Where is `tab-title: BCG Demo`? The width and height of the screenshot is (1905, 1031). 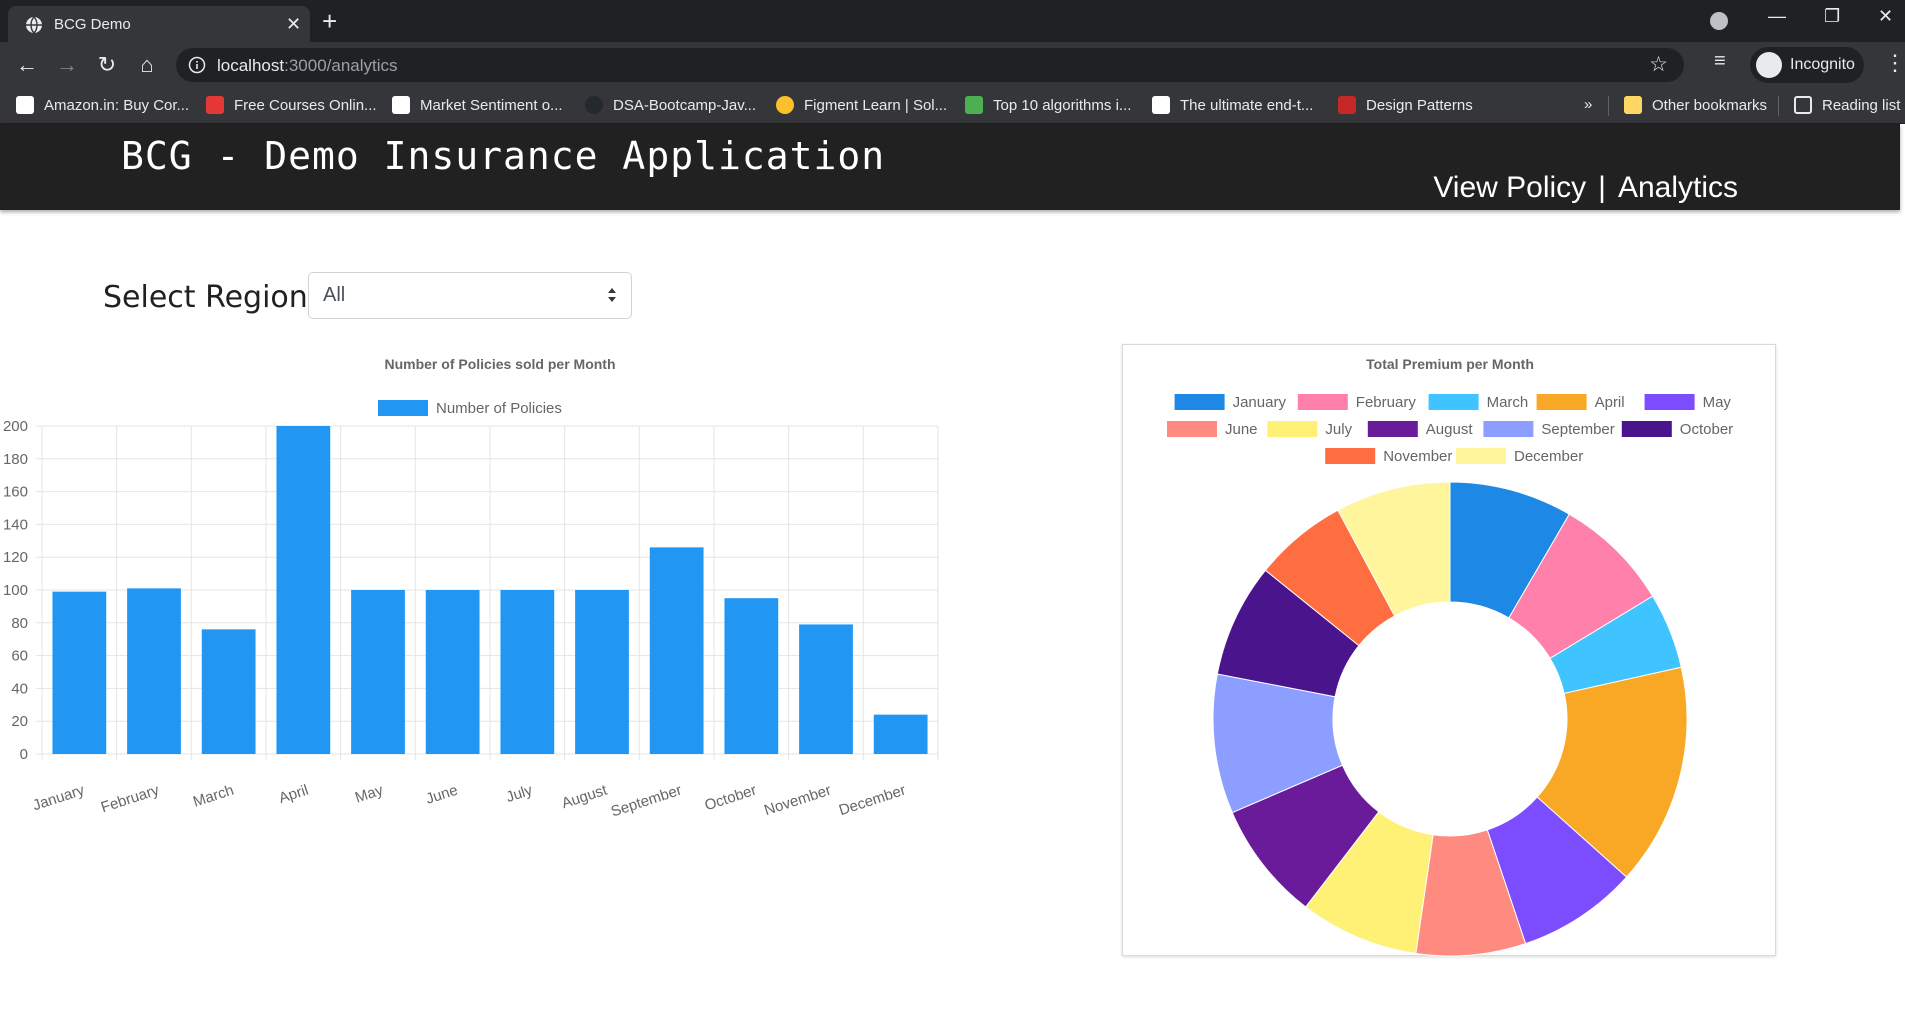 tab-title: BCG Demo is located at coordinates (92, 24).